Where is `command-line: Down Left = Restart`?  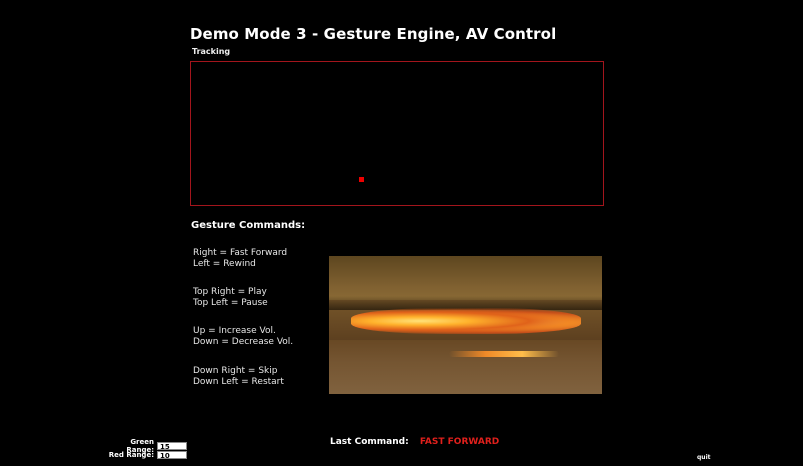
command-line: Down Left = Restart is located at coordinates (238, 382).